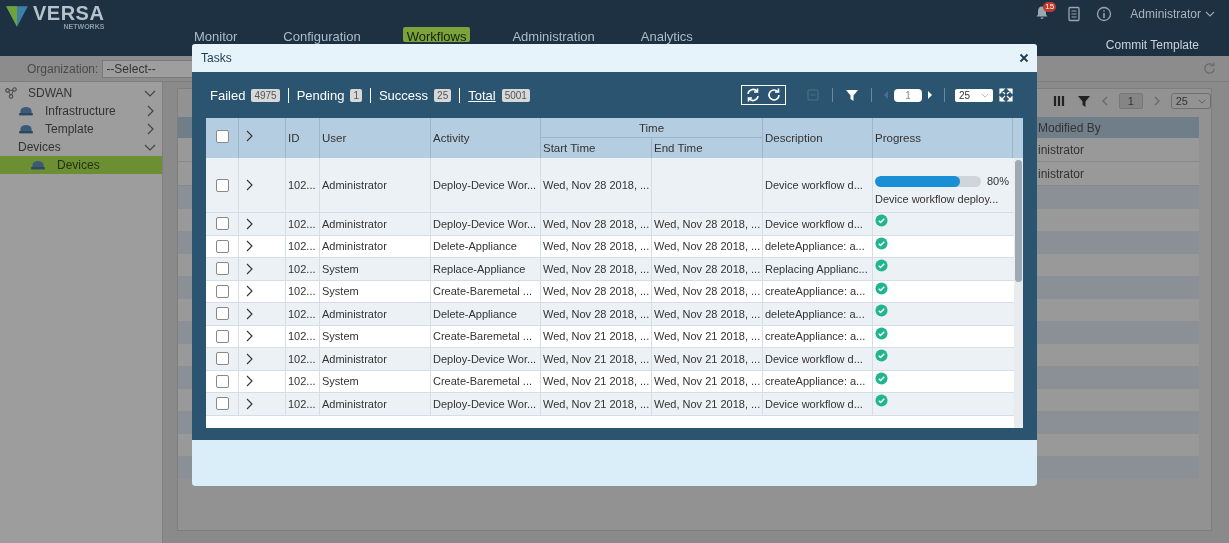 The height and width of the screenshot is (543, 1229). I want to click on commit-template-button: Commit Template, so click(1152, 45).